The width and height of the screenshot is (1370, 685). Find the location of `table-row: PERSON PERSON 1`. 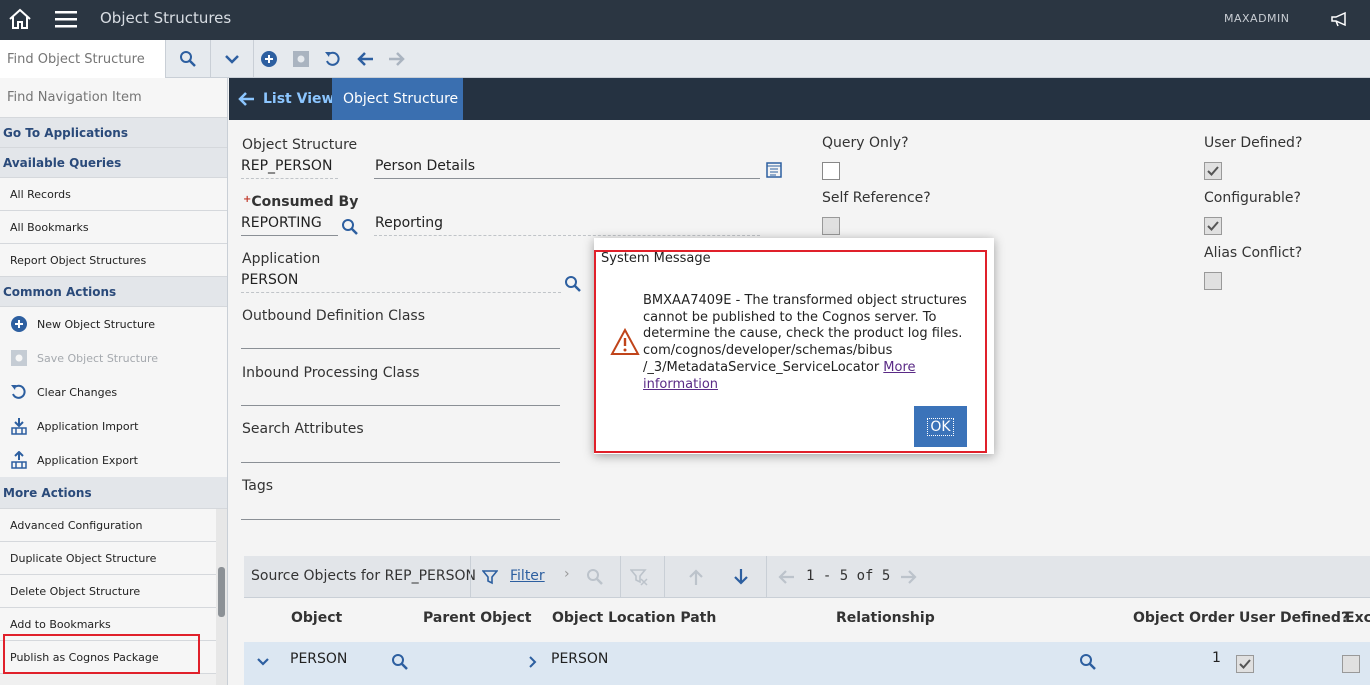

table-row: PERSON PERSON 1 is located at coordinates (807, 663).